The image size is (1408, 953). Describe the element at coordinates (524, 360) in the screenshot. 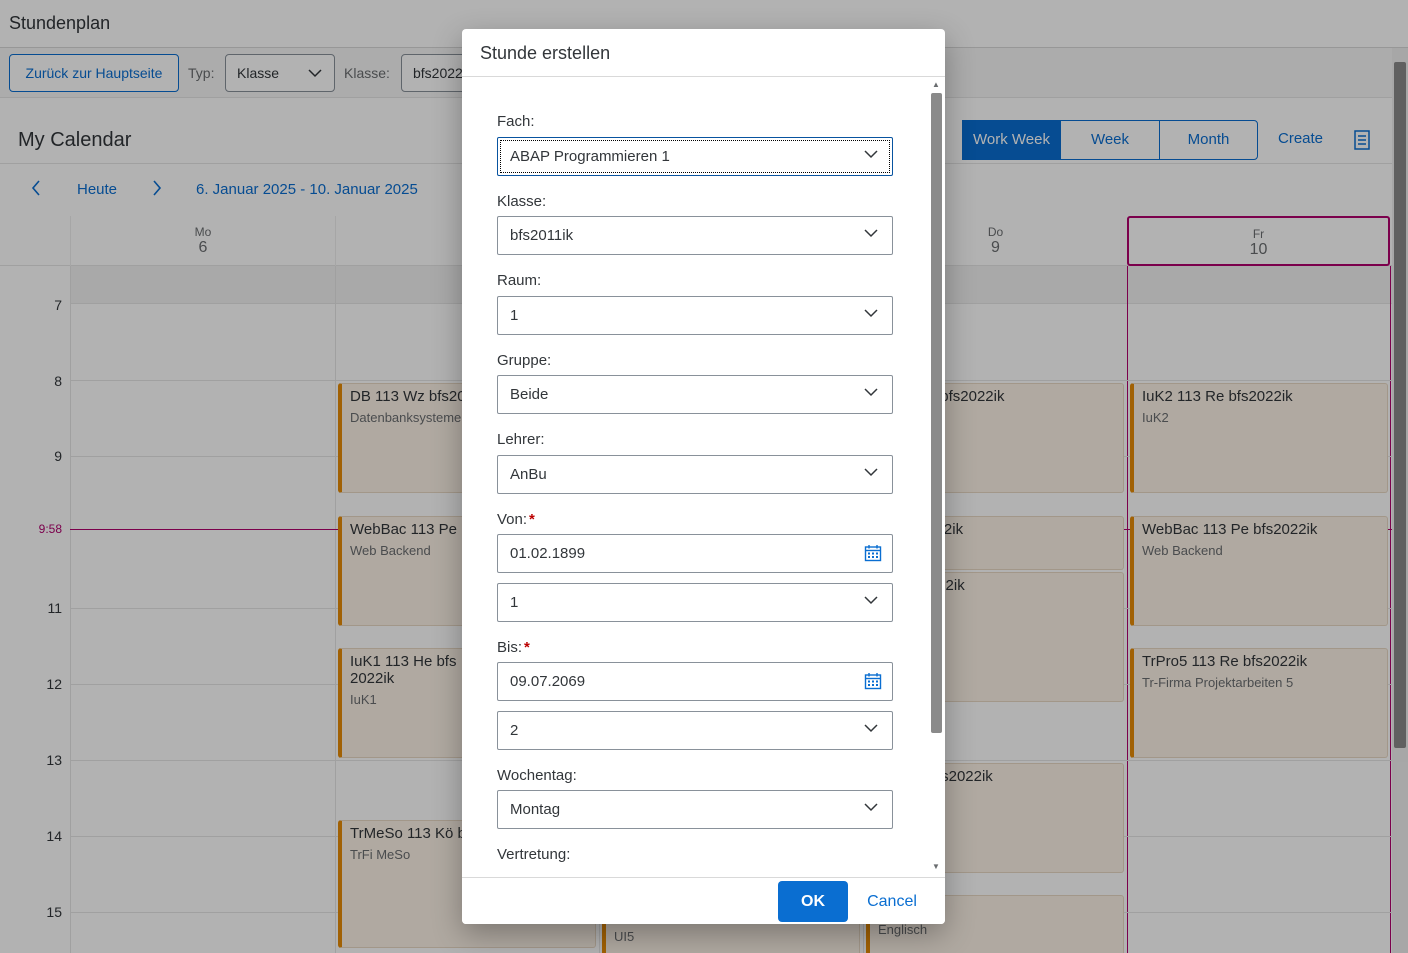

I see `gruppe-label: Gruppe:` at that location.